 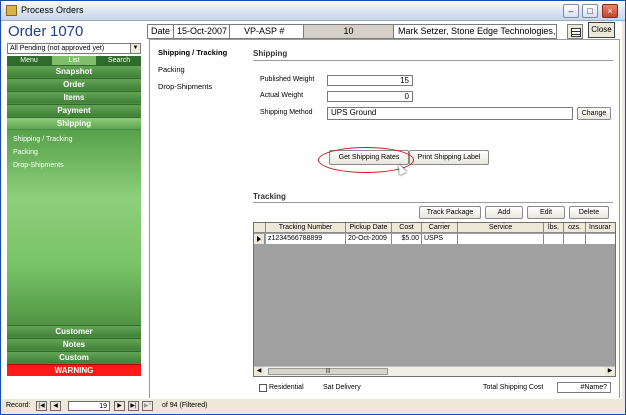 What do you see at coordinates (43, 139) in the screenshot?
I see `nav-sub-shipping-tracking: Shipping / Tracking` at bounding box center [43, 139].